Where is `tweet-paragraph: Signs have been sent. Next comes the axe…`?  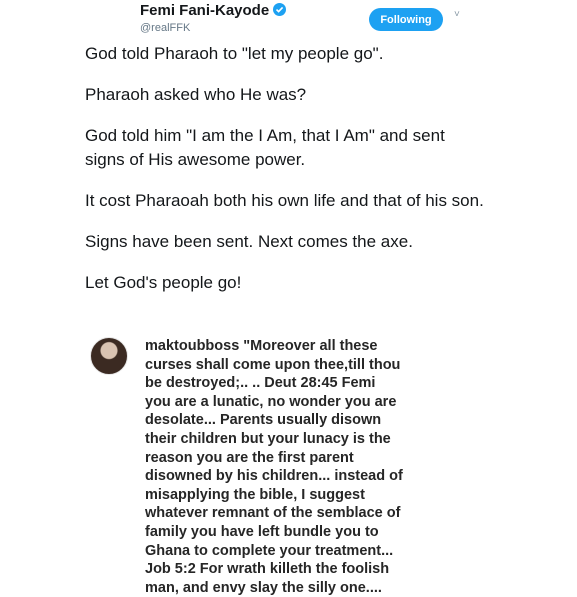 tweet-paragraph: Signs have been sent. Next comes the axe… is located at coordinates (249, 241).